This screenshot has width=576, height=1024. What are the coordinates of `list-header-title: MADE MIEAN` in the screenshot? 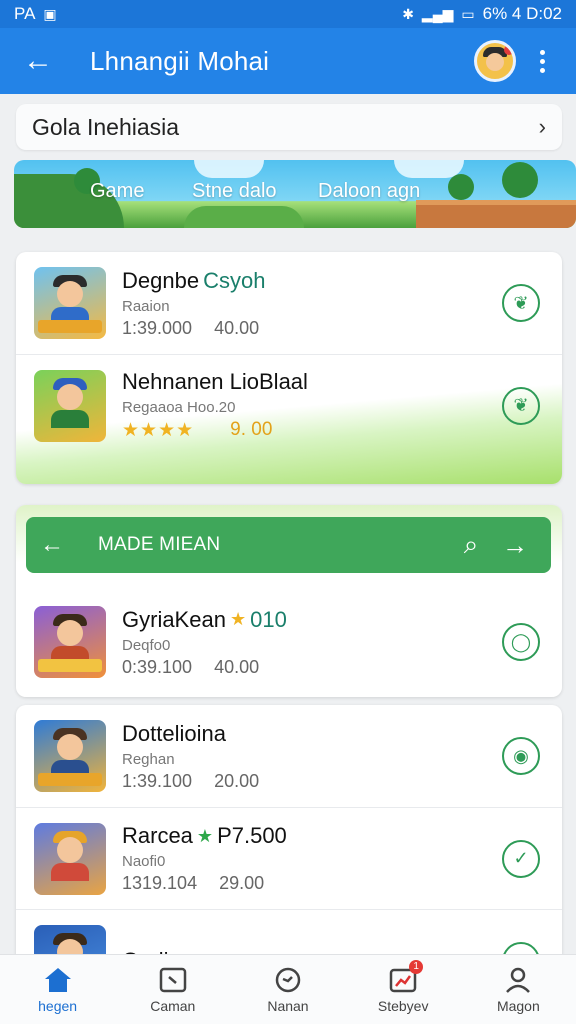 It's located at (159, 544).